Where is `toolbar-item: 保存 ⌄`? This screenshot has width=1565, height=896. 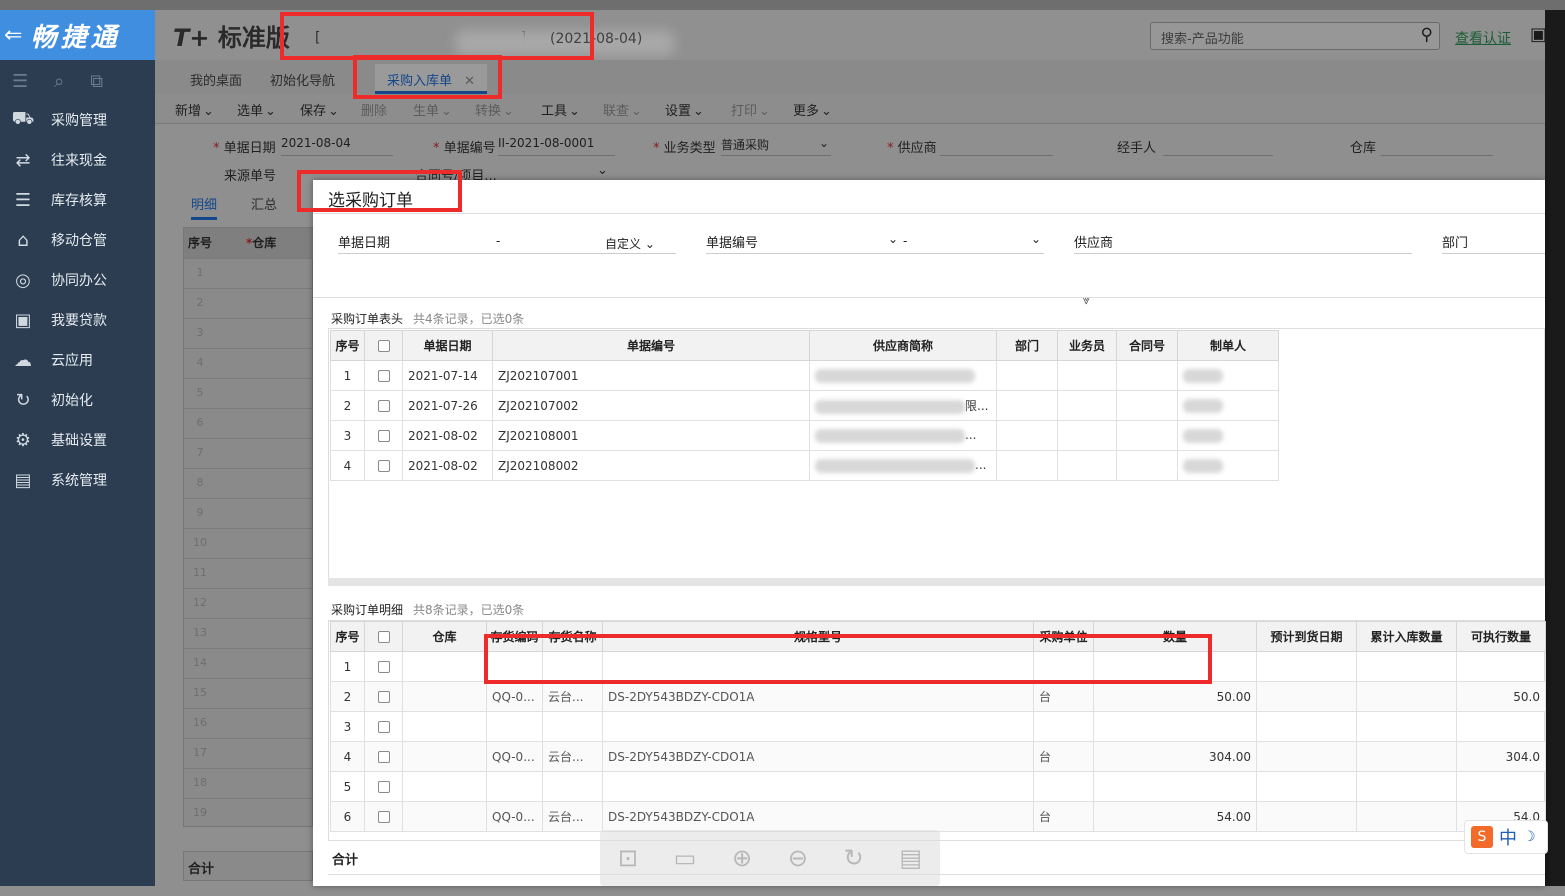 toolbar-item: 保存 ⌄ is located at coordinates (319, 109).